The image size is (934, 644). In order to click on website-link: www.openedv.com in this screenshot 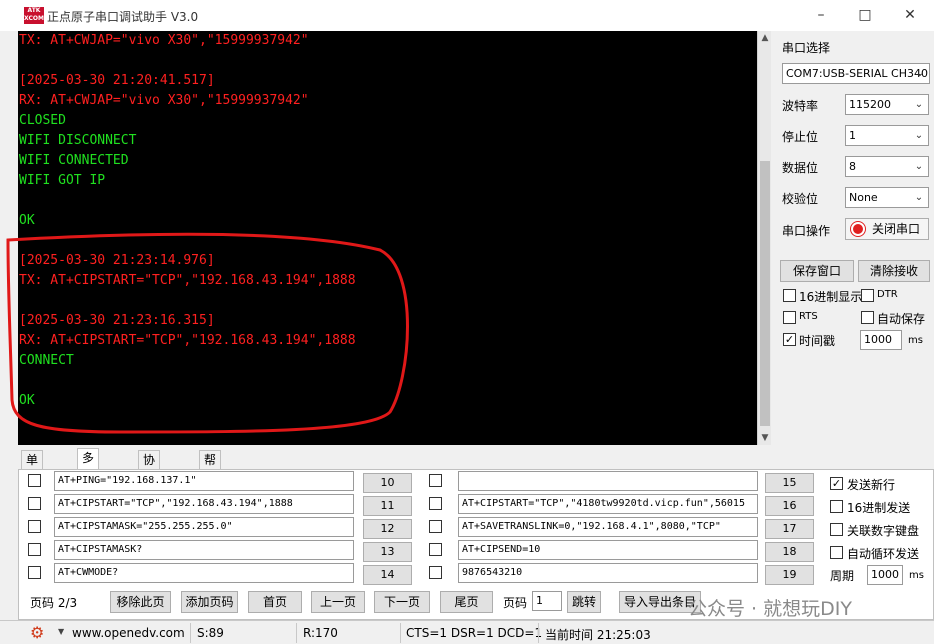, I will do `click(128, 633)`.